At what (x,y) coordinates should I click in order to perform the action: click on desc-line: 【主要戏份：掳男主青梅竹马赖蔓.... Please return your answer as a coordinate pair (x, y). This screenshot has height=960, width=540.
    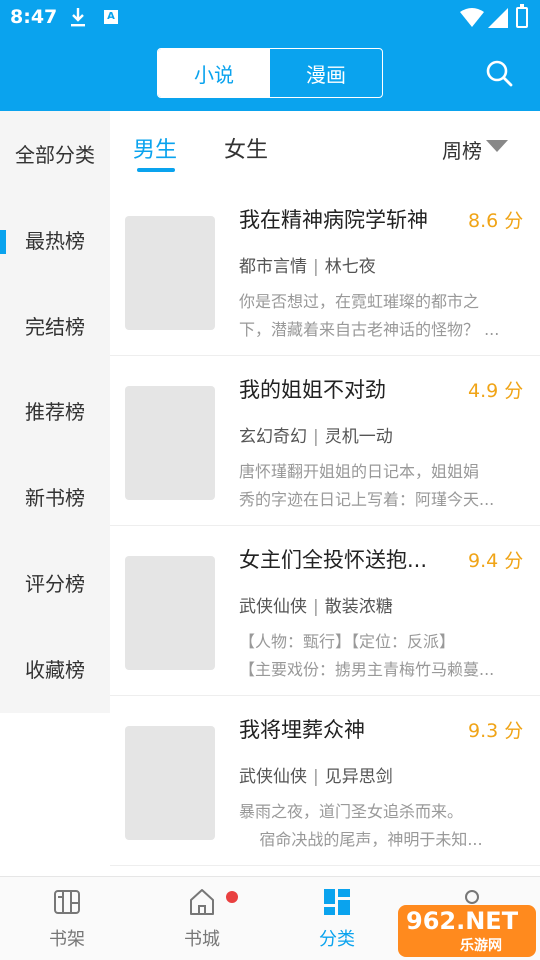
    Looking at the image, I should click on (367, 669).